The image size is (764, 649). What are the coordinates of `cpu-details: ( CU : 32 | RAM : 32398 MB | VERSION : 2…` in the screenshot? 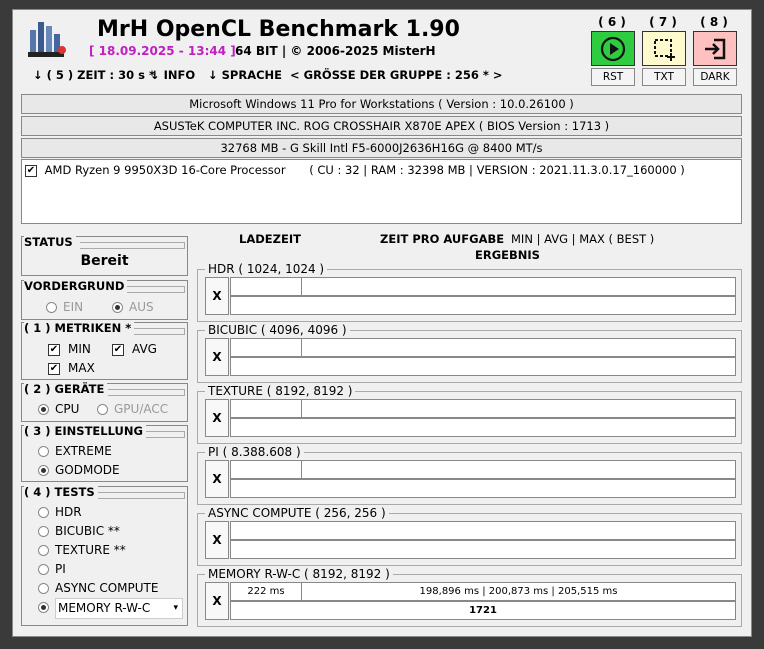 It's located at (497, 170).